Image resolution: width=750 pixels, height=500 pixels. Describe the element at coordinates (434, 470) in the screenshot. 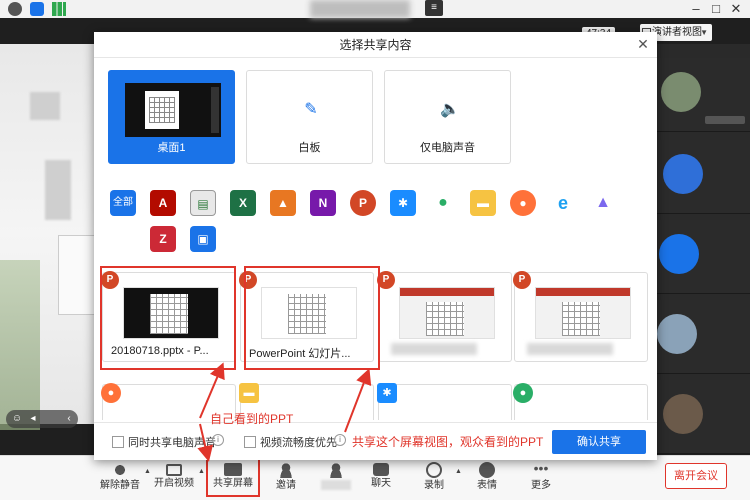

I see `record-icon` at that location.